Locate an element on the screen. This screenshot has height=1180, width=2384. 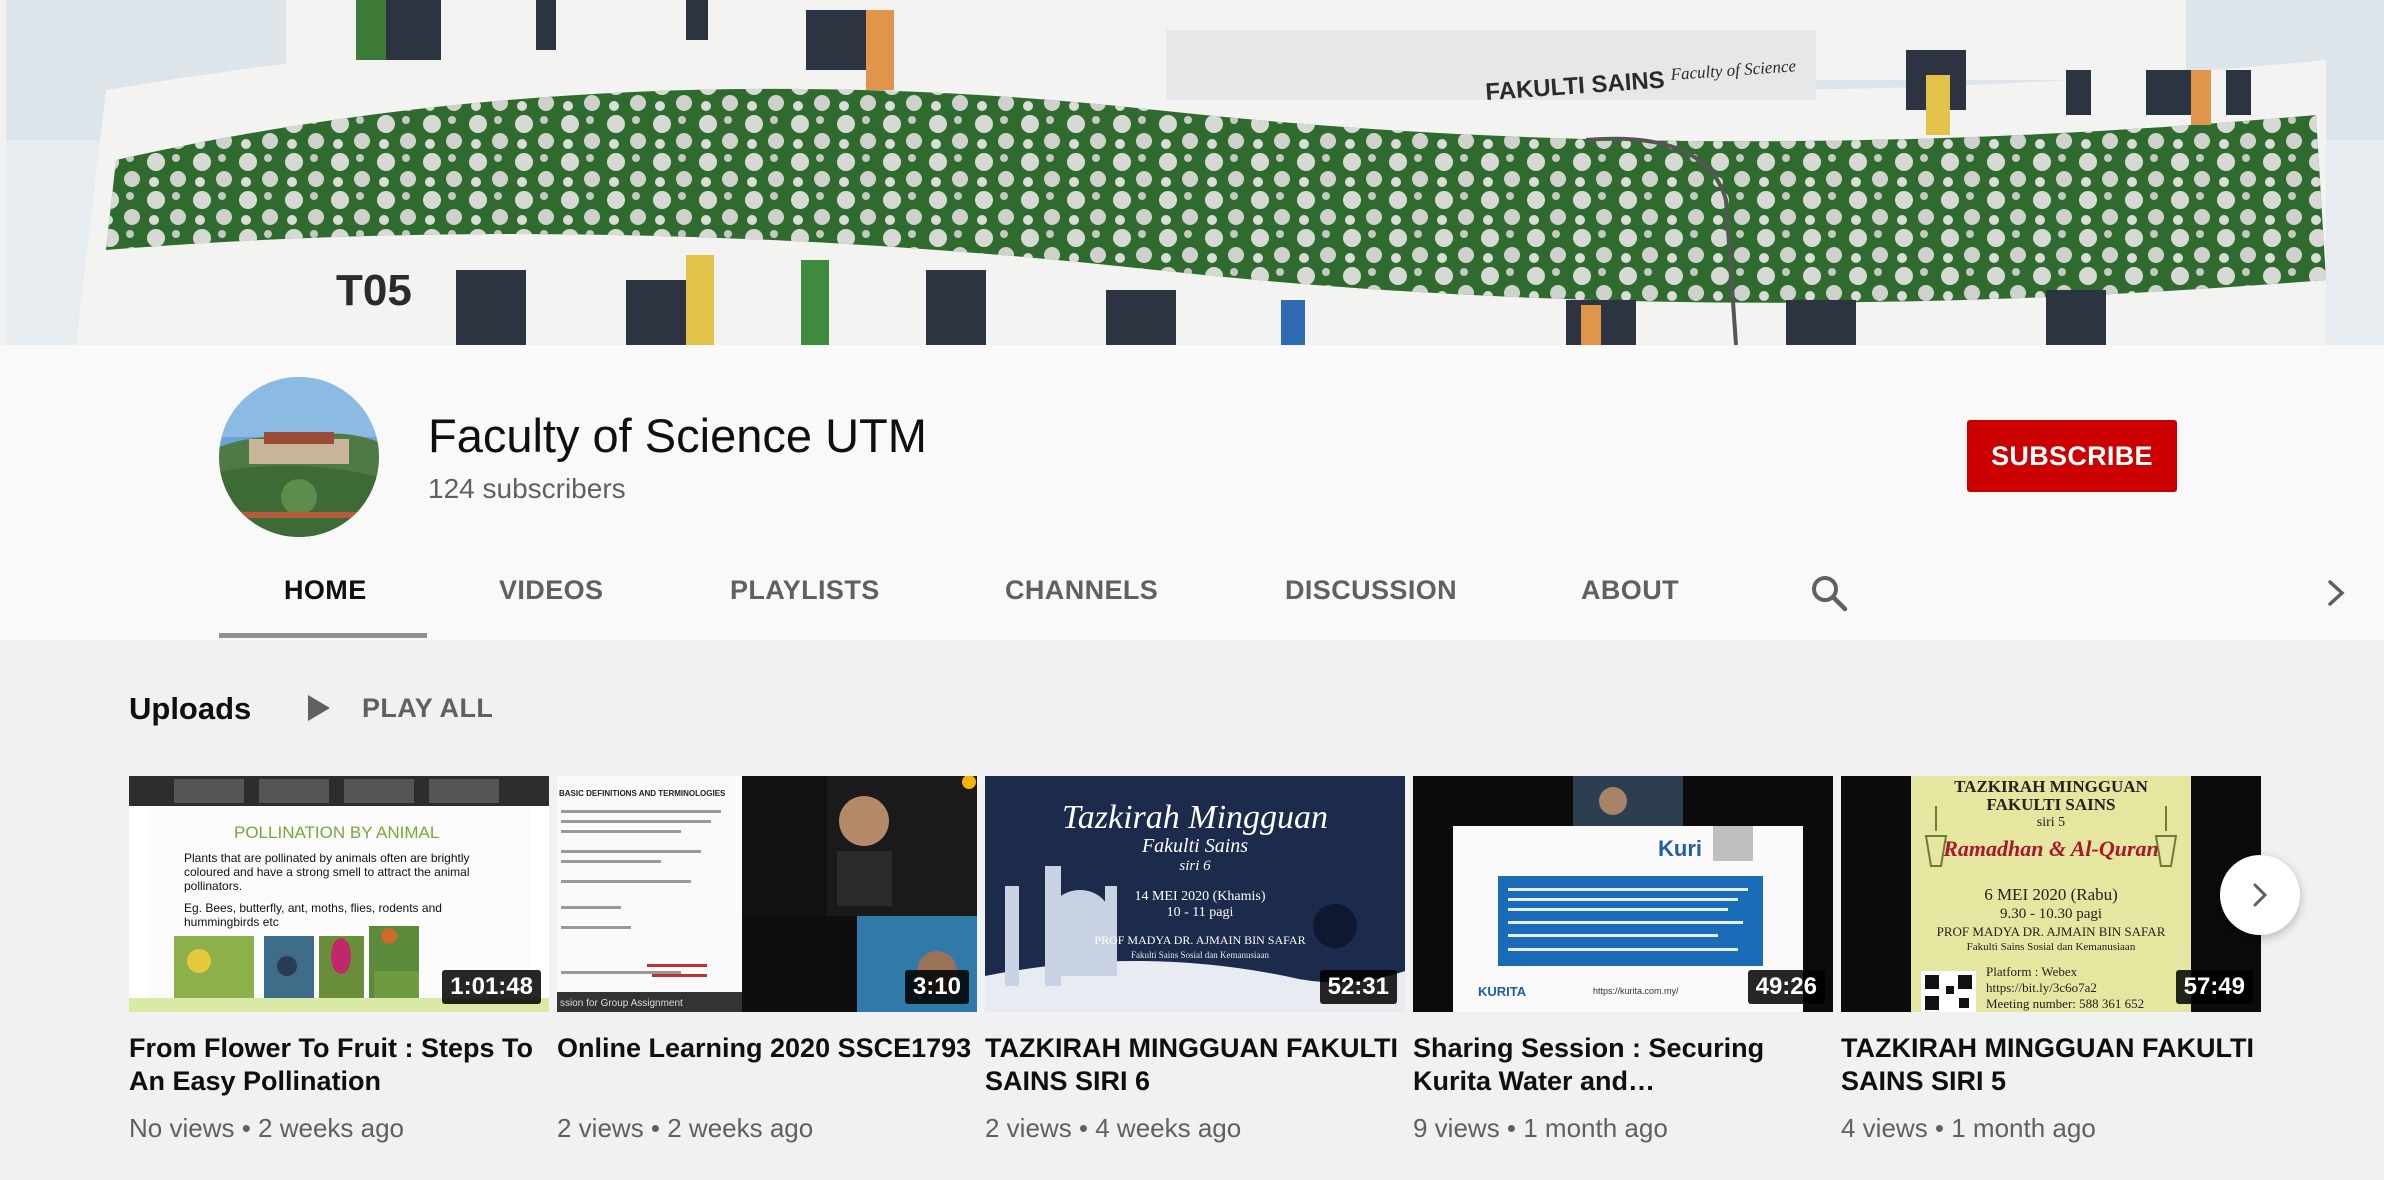
subscribe-button: SUBSCRIBE is located at coordinates (2072, 456).